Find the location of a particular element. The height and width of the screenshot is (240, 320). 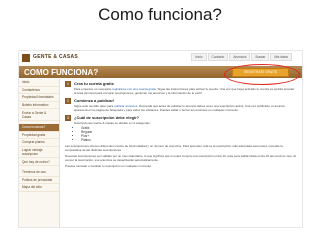

step-number: 3 is located at coordinates (68, 118).